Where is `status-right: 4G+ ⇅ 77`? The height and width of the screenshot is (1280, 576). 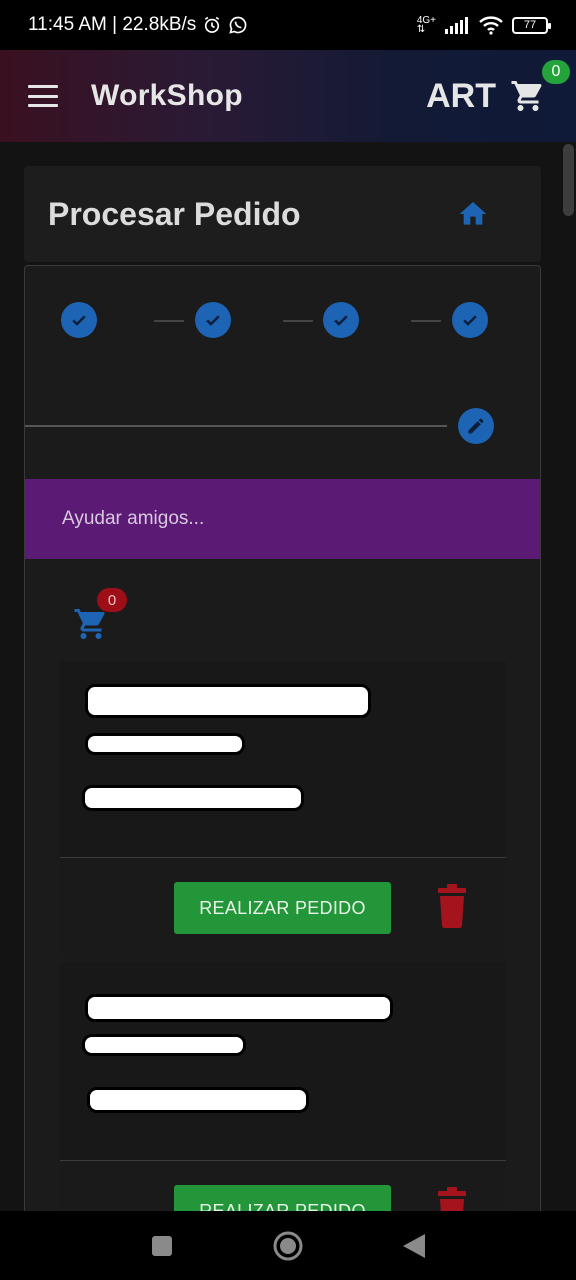 status-right: 4G+ ⇅ 77 is located at coordinates (483, 25).